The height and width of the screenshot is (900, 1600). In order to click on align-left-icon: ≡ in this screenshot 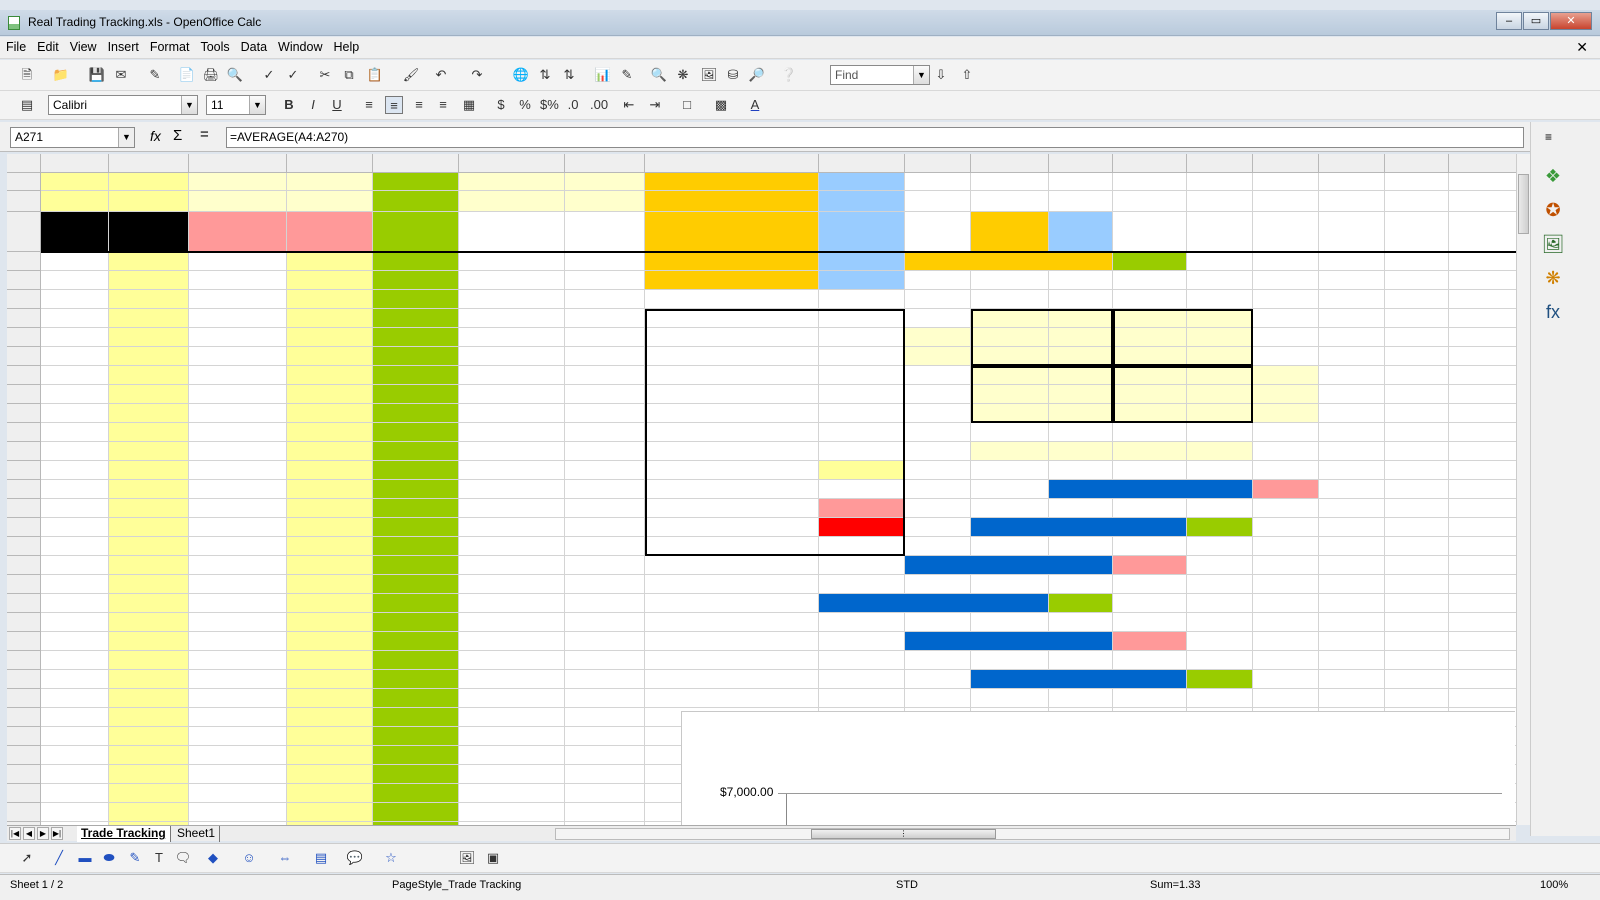, I will do `click(369, 105)`.